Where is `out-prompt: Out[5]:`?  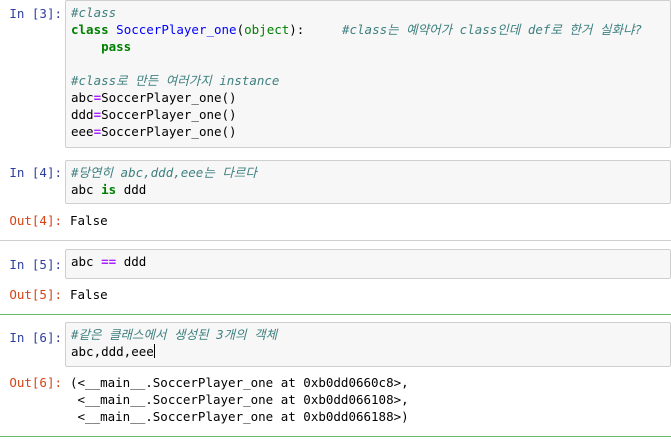
out-prompt: Out[5]: is located at coordinates (35, 294).